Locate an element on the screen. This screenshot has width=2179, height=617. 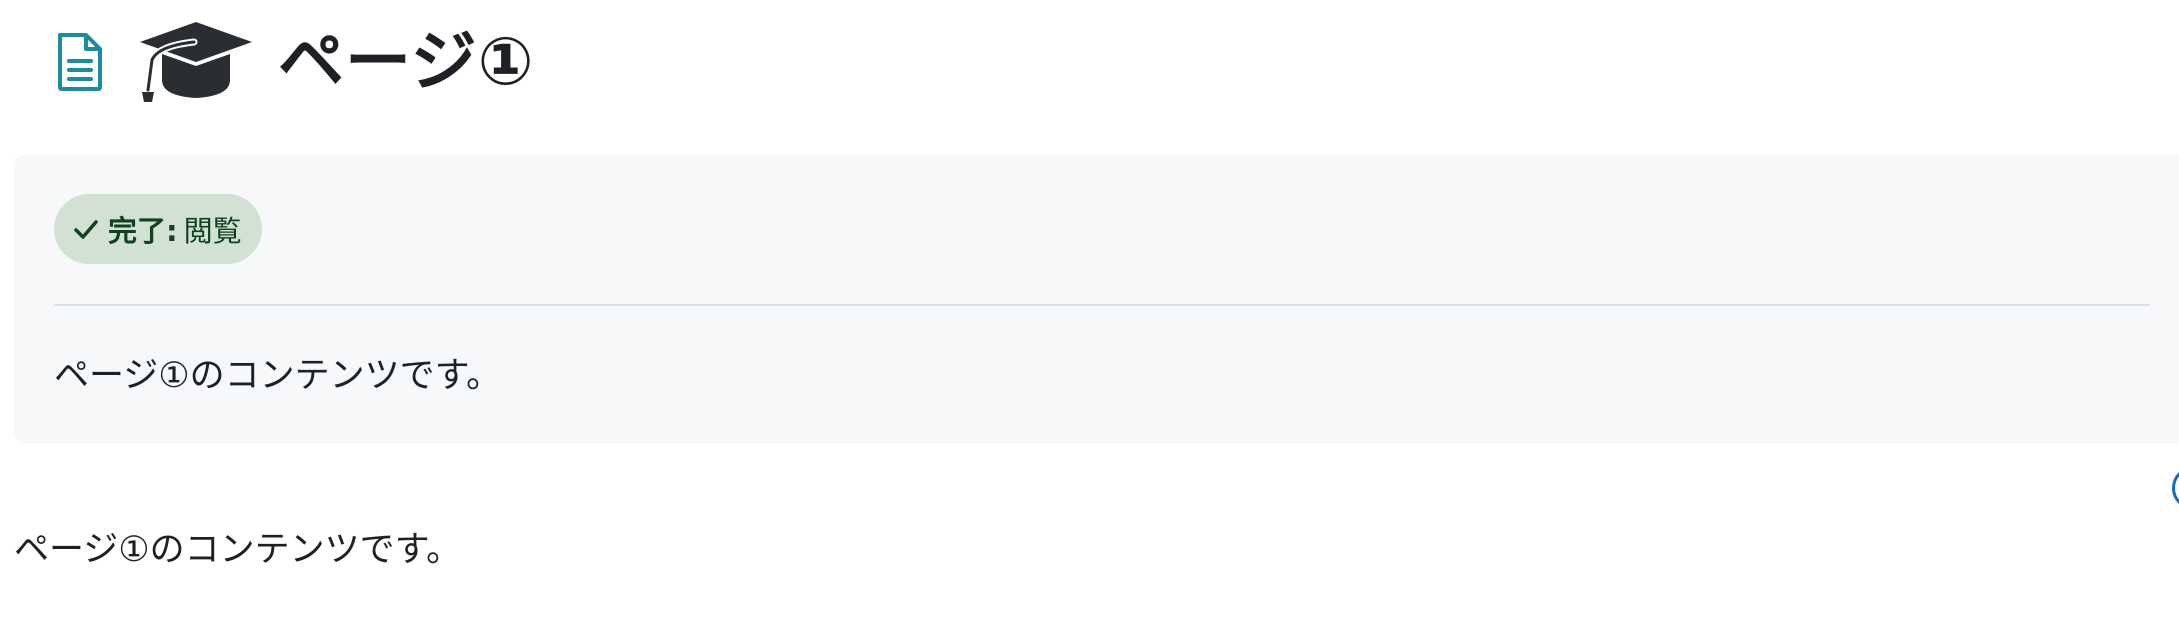
page-title: ページ① is located at coordinates (406, 61).